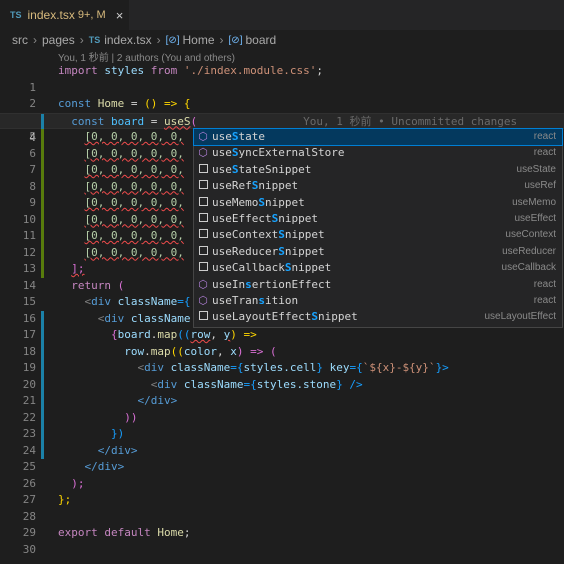  Describe the element at coordinates (442, 367) in the screenshot. I see `code-token: }>` at that location.